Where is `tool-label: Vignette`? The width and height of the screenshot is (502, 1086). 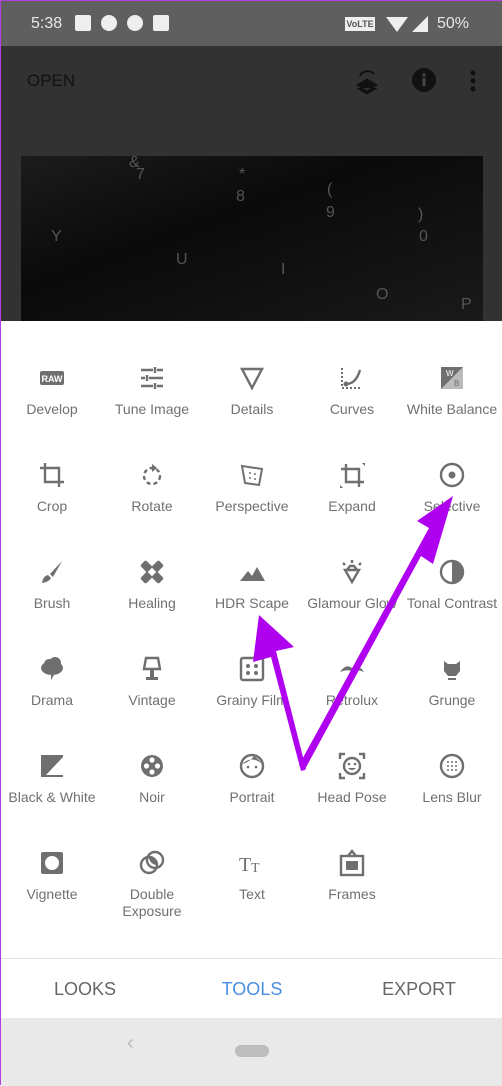 tool-label: Vignette is located at coordinates (52, 894).